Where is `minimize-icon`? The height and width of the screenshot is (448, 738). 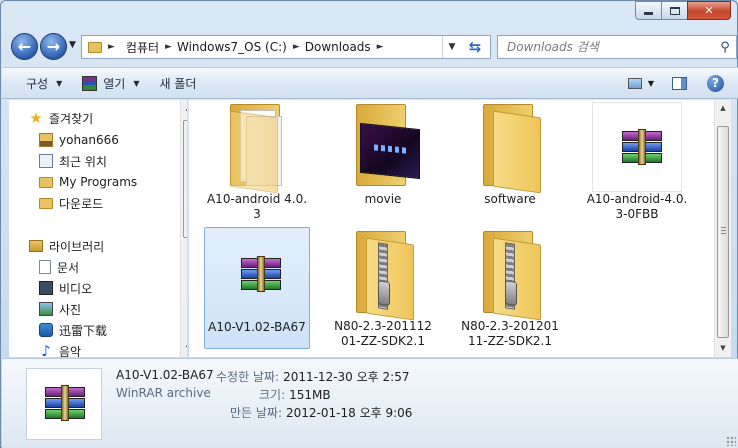 minimize-icon is located at coordinates (648, 13).